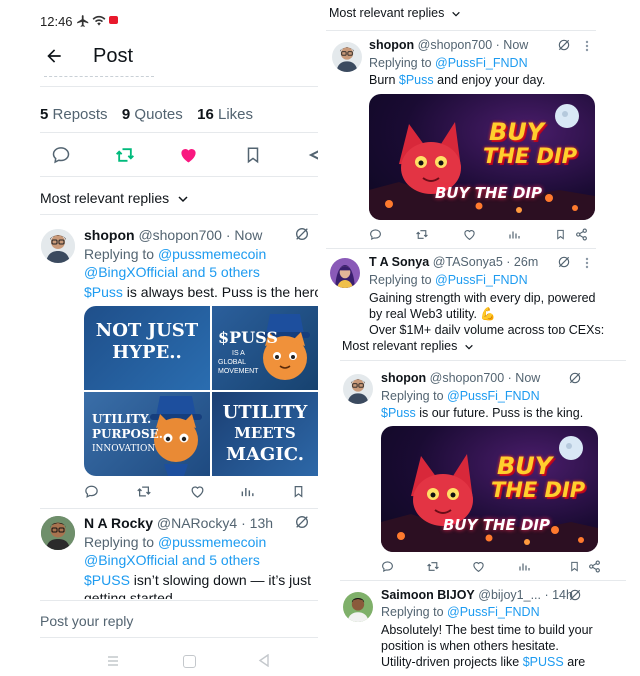 This screenshot has height=676, width=640. What do you see at coordinates (452, 662) in the screenshot?
I see `tweet-body-line3-start: Utility-driven projects like` at bounding box center [452, 662].